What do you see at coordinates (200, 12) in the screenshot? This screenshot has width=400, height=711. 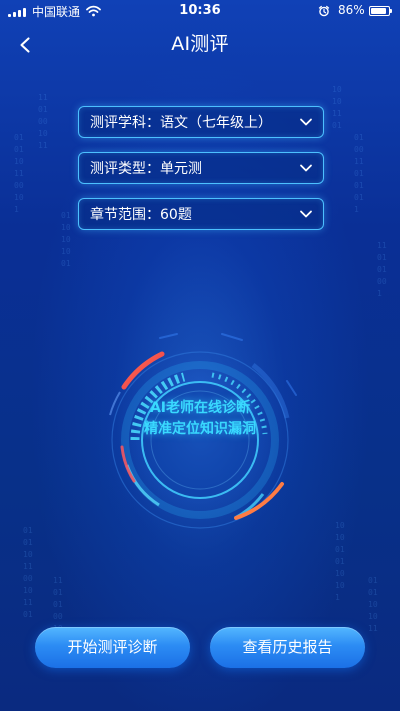 I see `status-bar: 中国联通 10:36 86%` at bounding box center [200, 12].